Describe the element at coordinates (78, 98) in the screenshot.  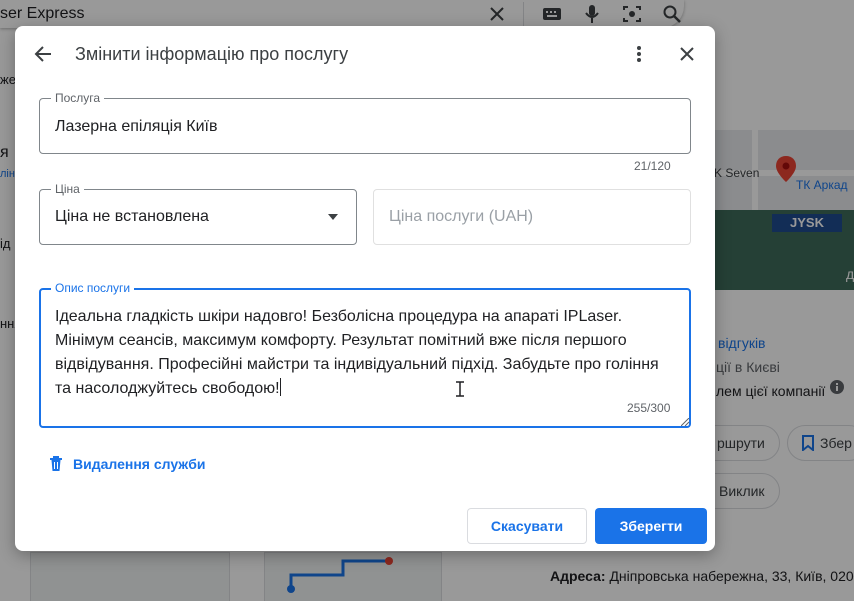
I see `service-name-label: Послуга` at that location.